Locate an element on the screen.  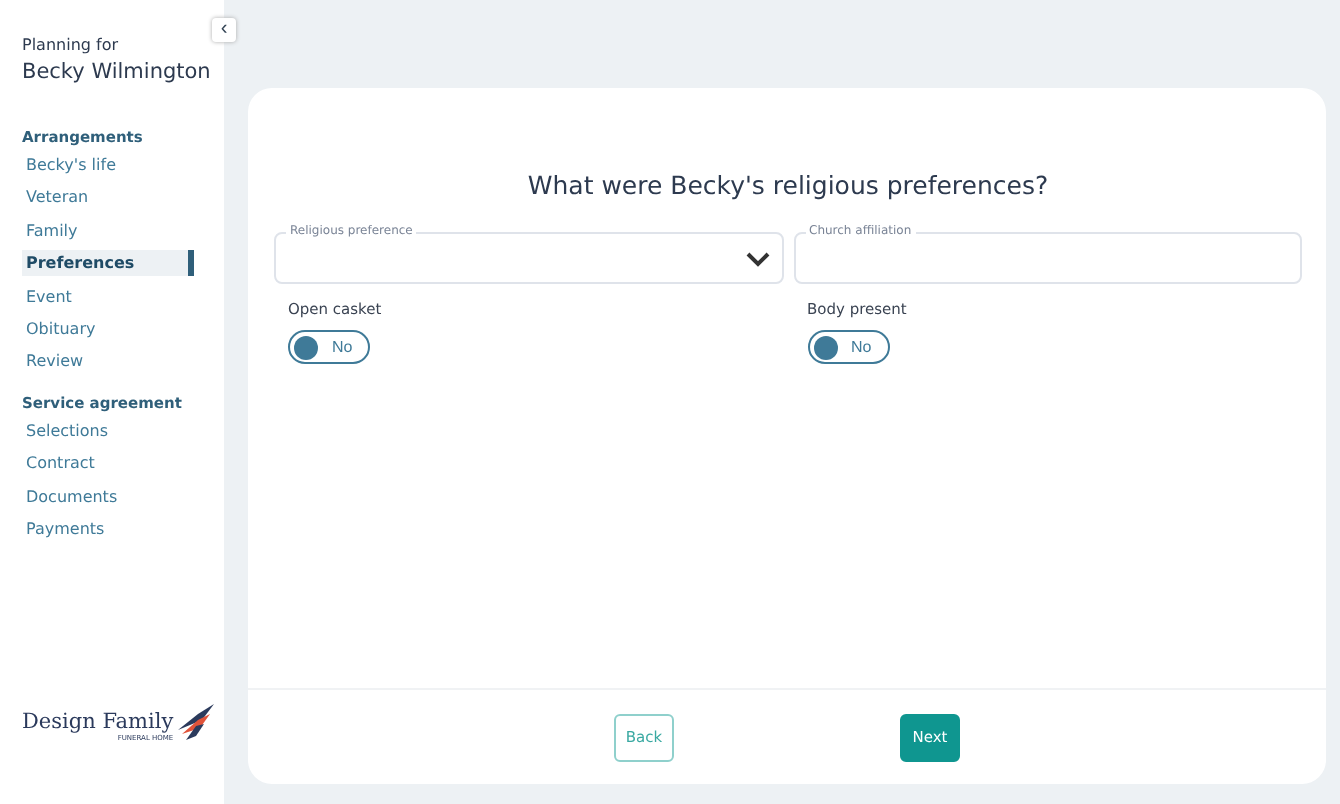
nav-item: Contract is located at coordinates (105, 463).